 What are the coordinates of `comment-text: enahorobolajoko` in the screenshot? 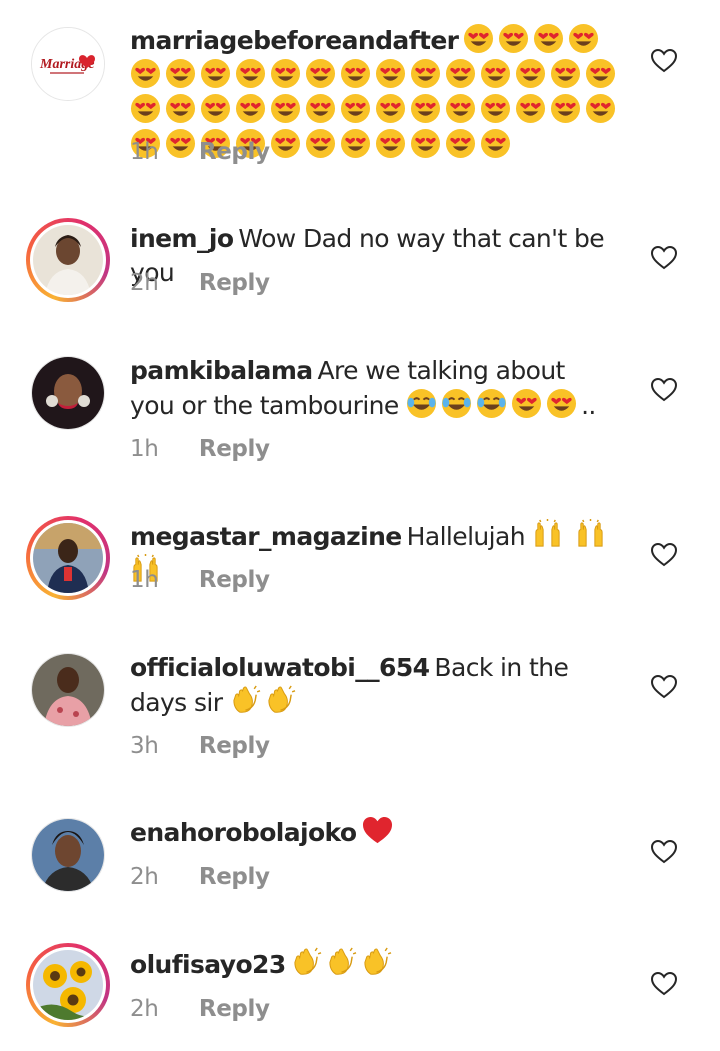 It's located at (380, 832).